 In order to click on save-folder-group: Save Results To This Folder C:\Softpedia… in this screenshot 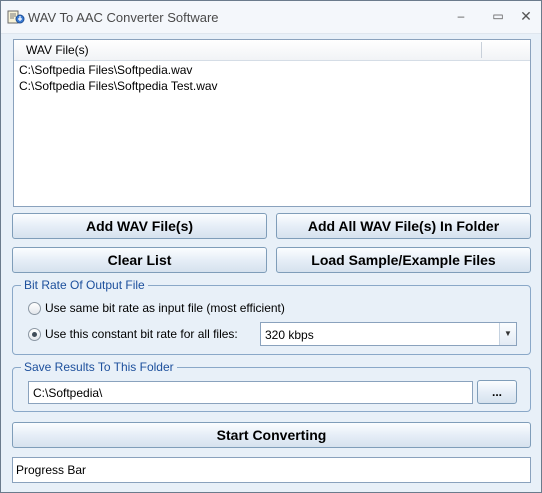, I will do `click(271, 386)`.